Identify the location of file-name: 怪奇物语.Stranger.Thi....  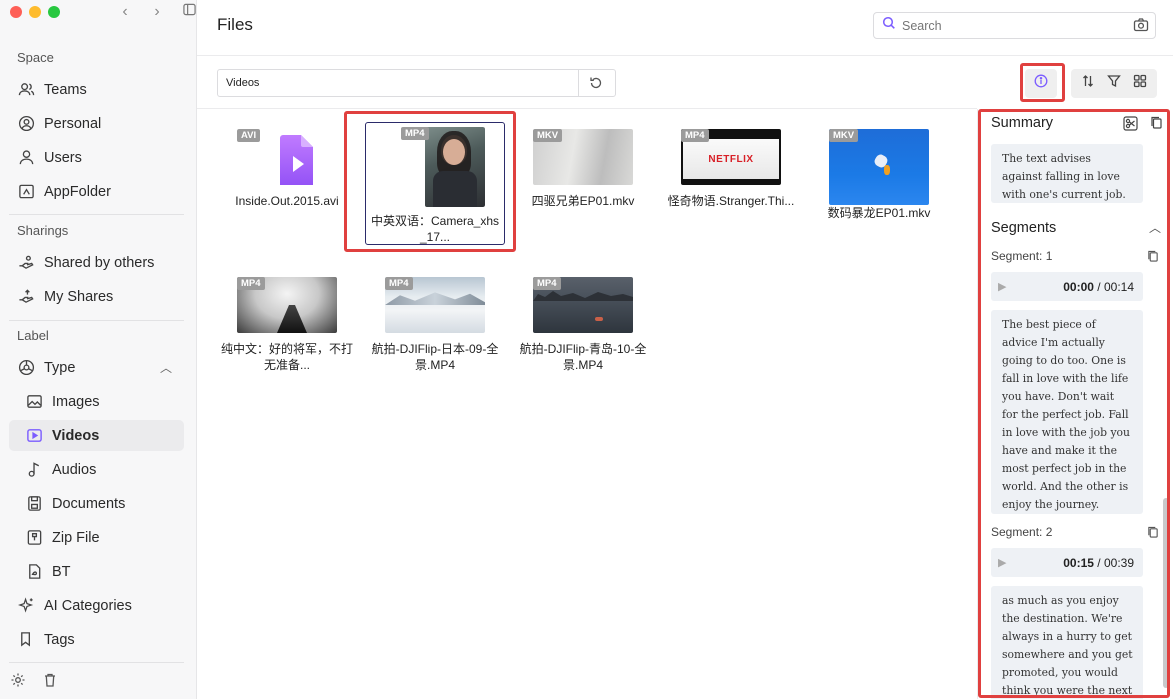
(731, 201).